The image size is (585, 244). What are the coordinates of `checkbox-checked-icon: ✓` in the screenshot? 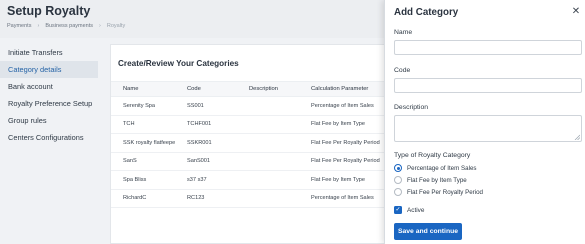 It's located at (398, 210).